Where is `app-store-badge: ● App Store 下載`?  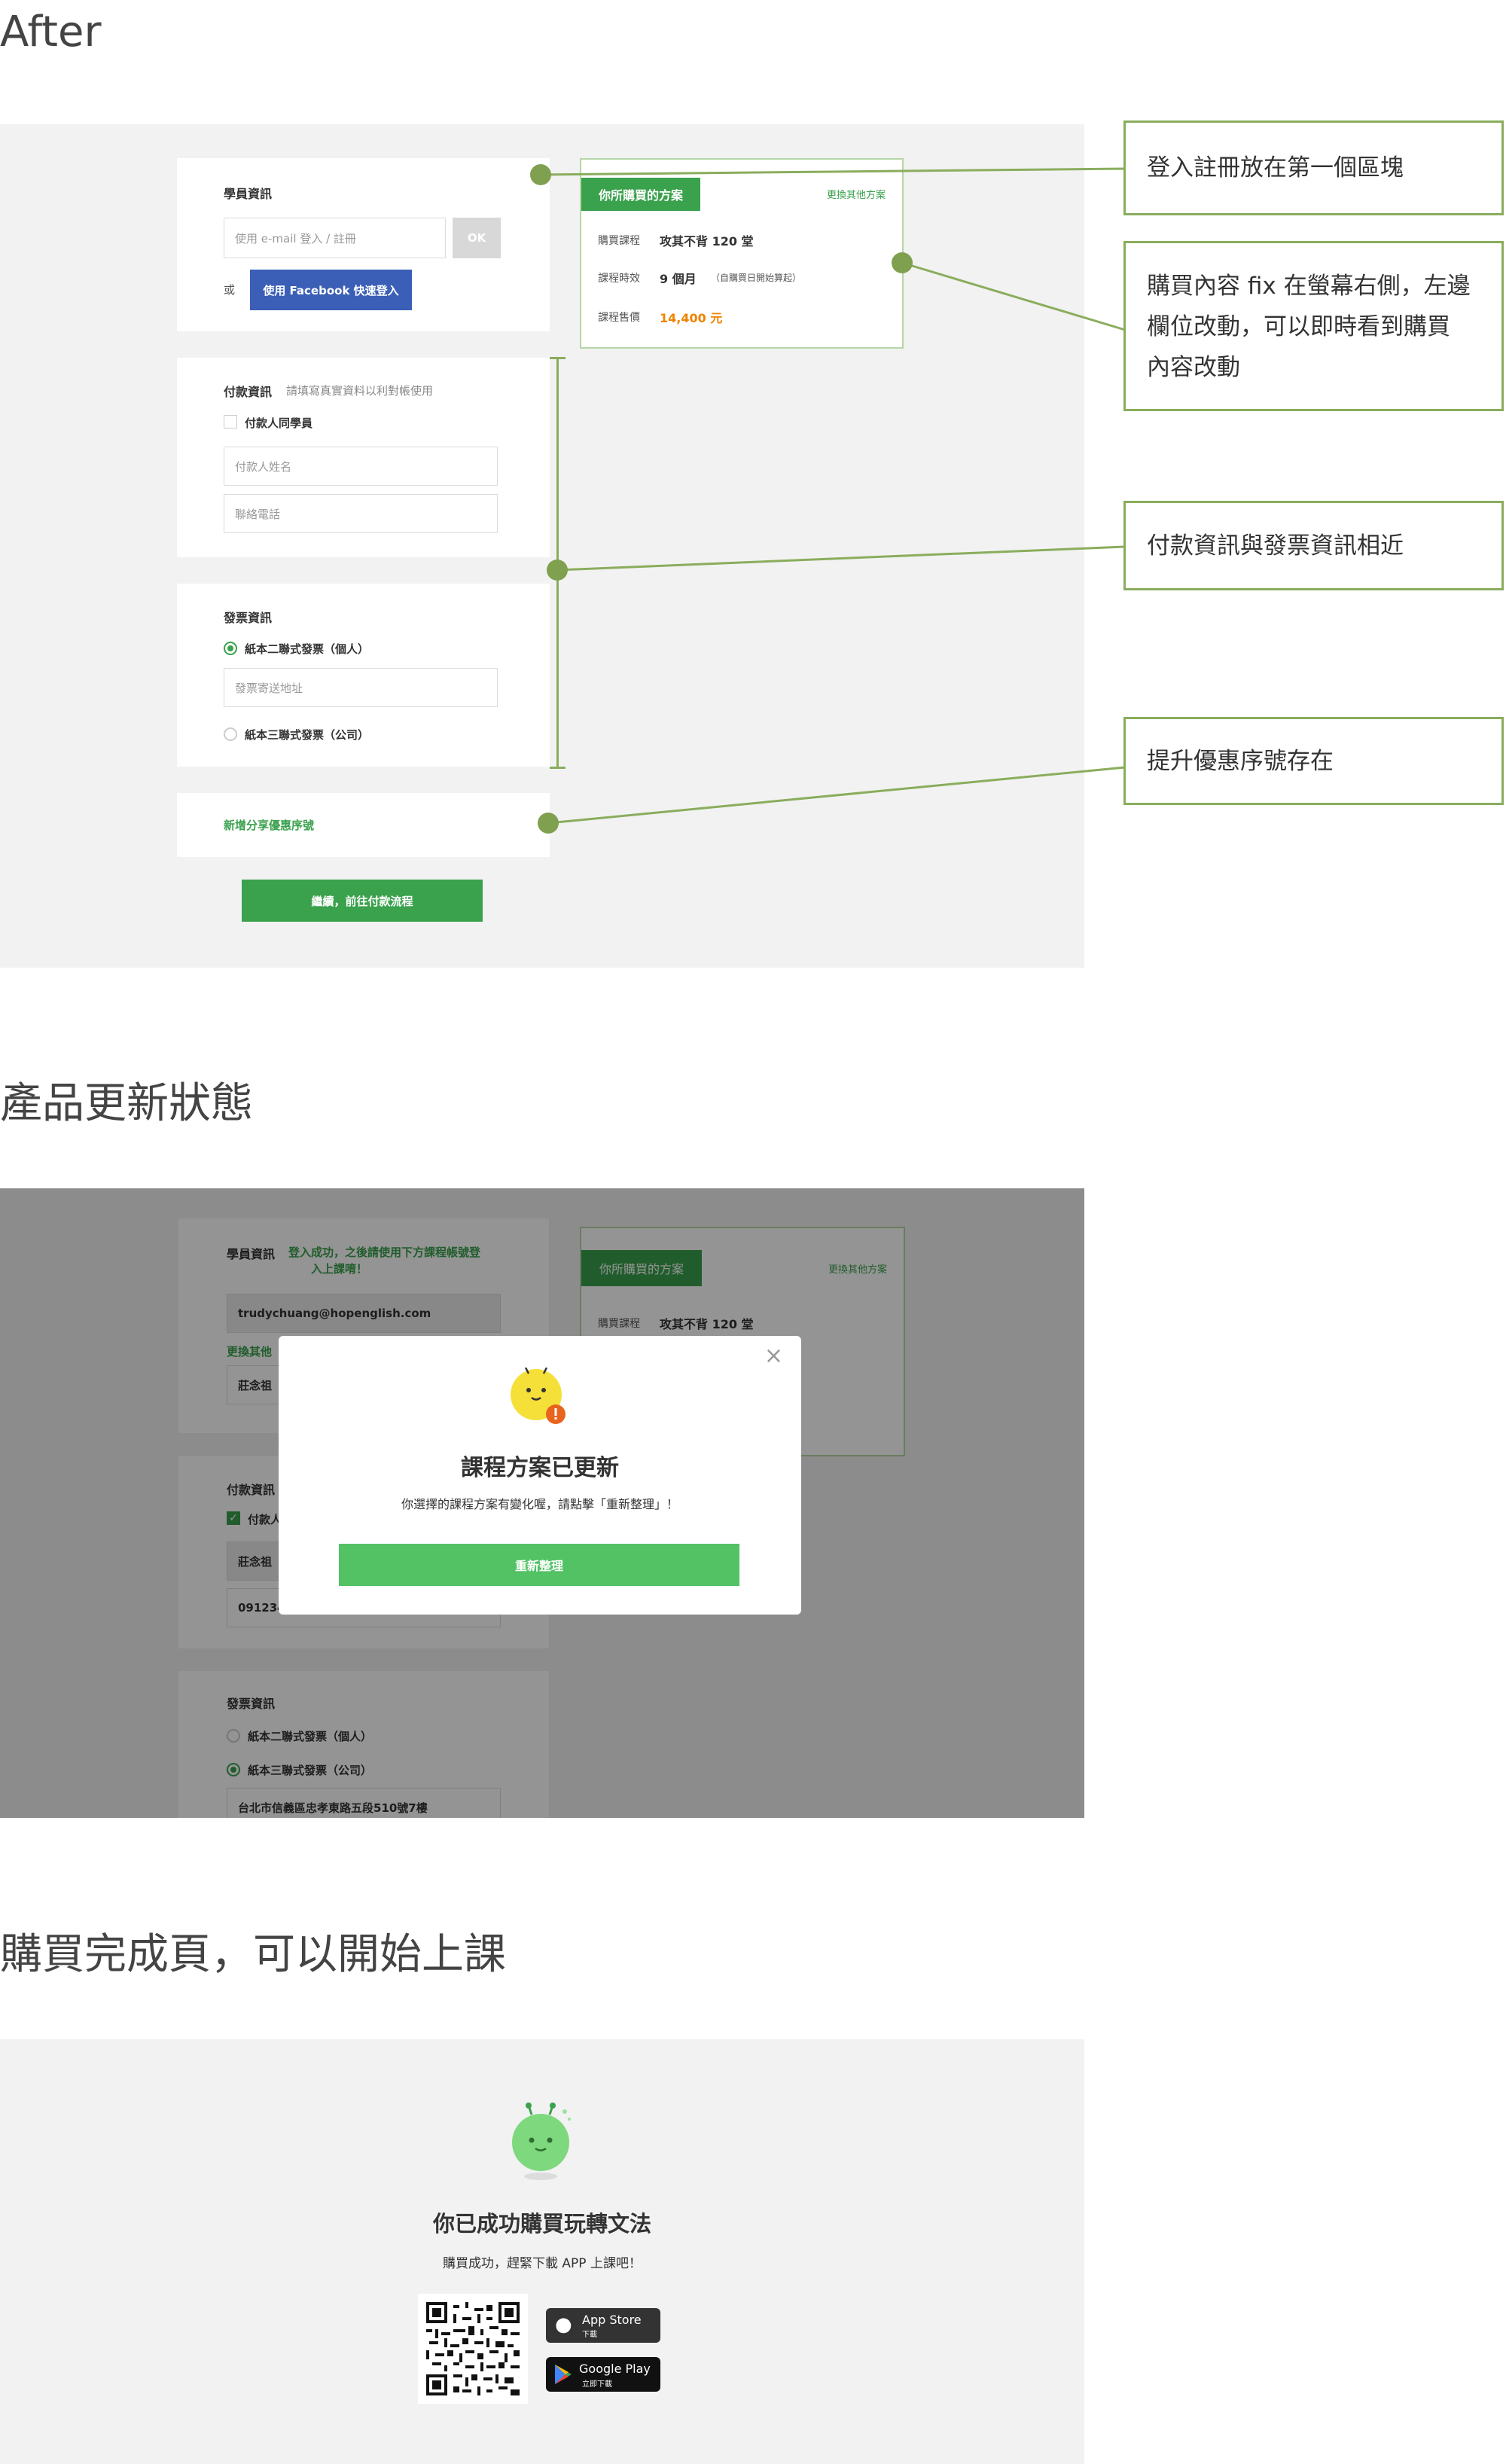 app-store-badge: ● App Store 下載 is located at coordinates (603, 2326).